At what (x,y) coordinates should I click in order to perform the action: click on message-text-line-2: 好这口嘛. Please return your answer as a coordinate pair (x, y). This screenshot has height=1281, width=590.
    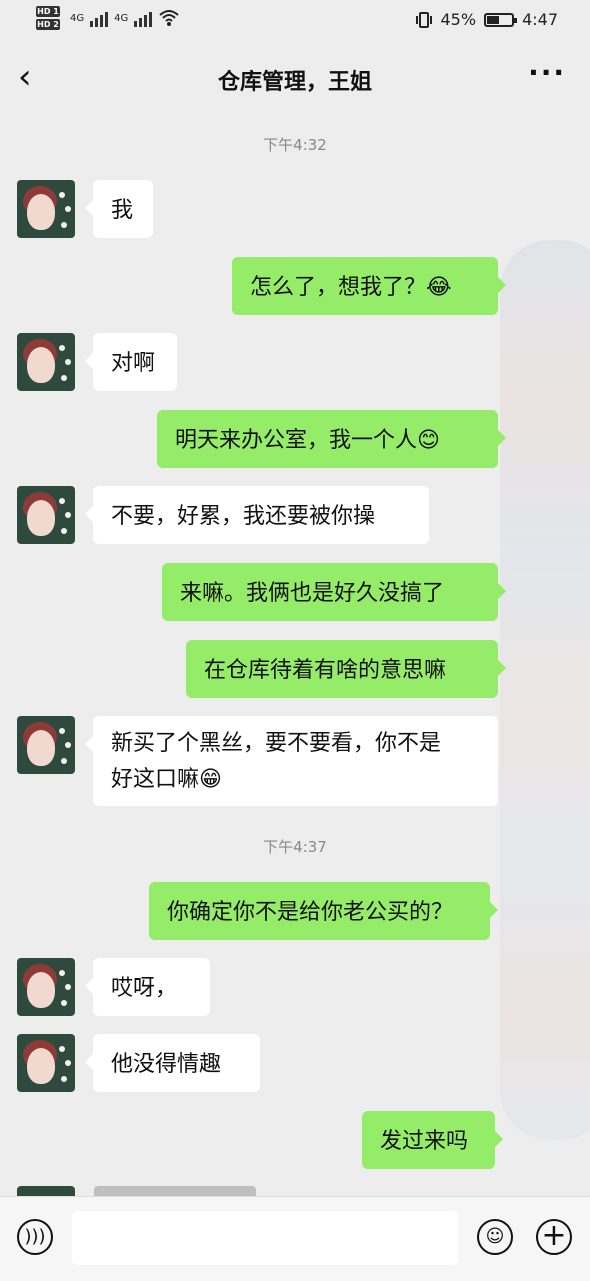
    Looking at the image, I should click on (155, 779).